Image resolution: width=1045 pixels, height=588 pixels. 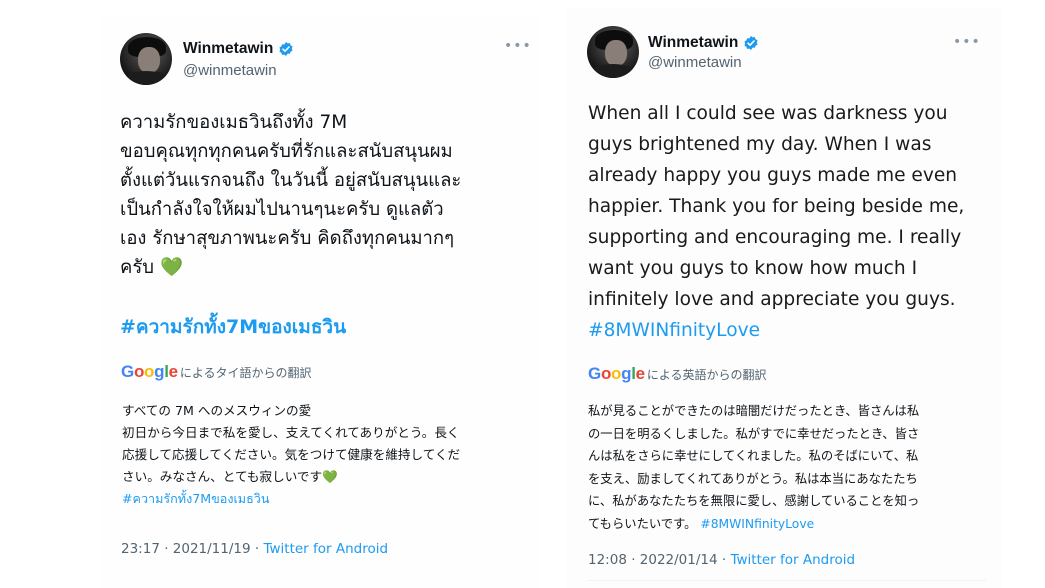 I want to click on tweet-line: เอง รักษาสุขภาพนะครับ คิดถึงทุกคนมากๆ, so click(x=287, y=238).